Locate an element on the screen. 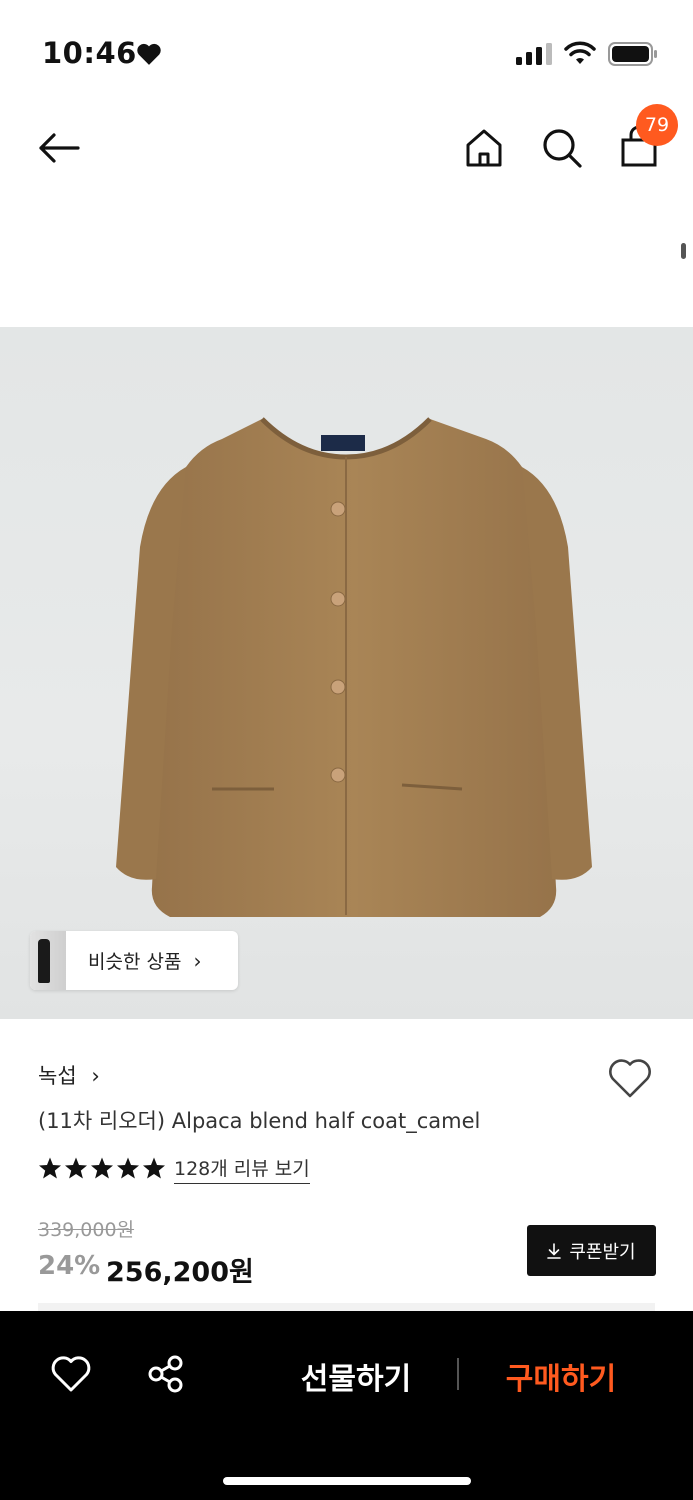  heart-icon is located at coordinates (149, 54).